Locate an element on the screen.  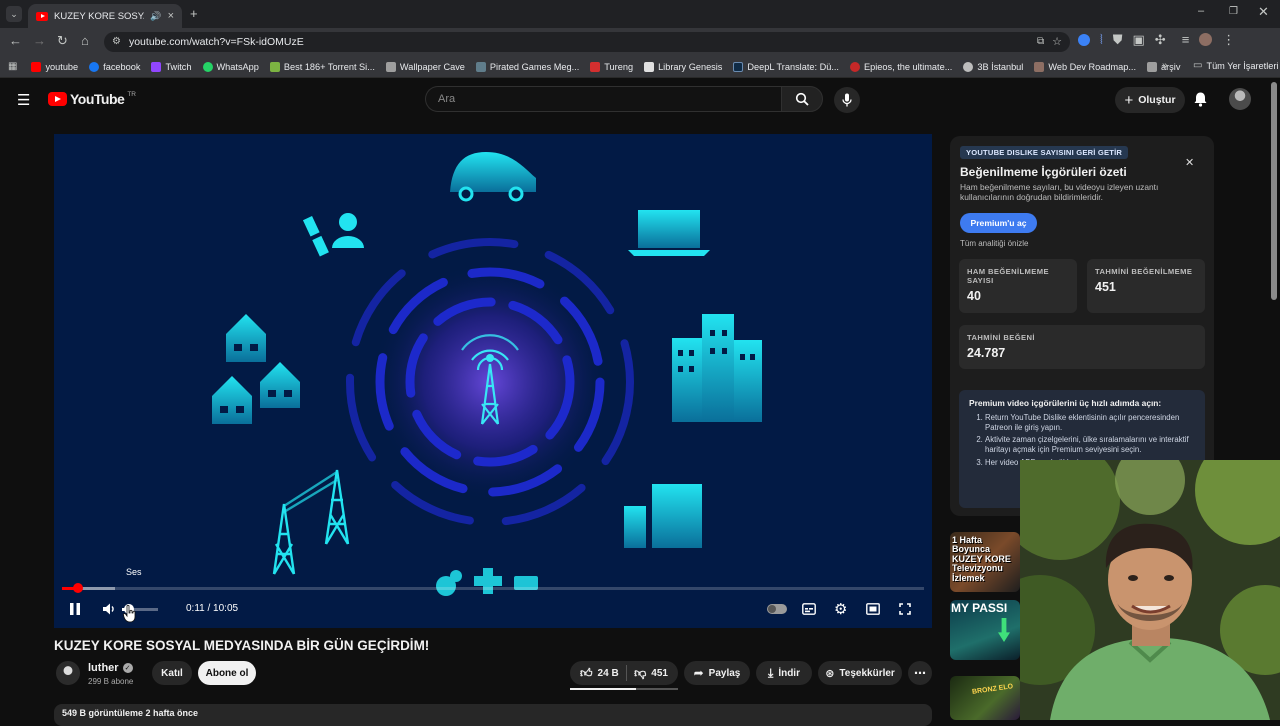
reload-icon: ↻ is located at coordinates (62, 40).